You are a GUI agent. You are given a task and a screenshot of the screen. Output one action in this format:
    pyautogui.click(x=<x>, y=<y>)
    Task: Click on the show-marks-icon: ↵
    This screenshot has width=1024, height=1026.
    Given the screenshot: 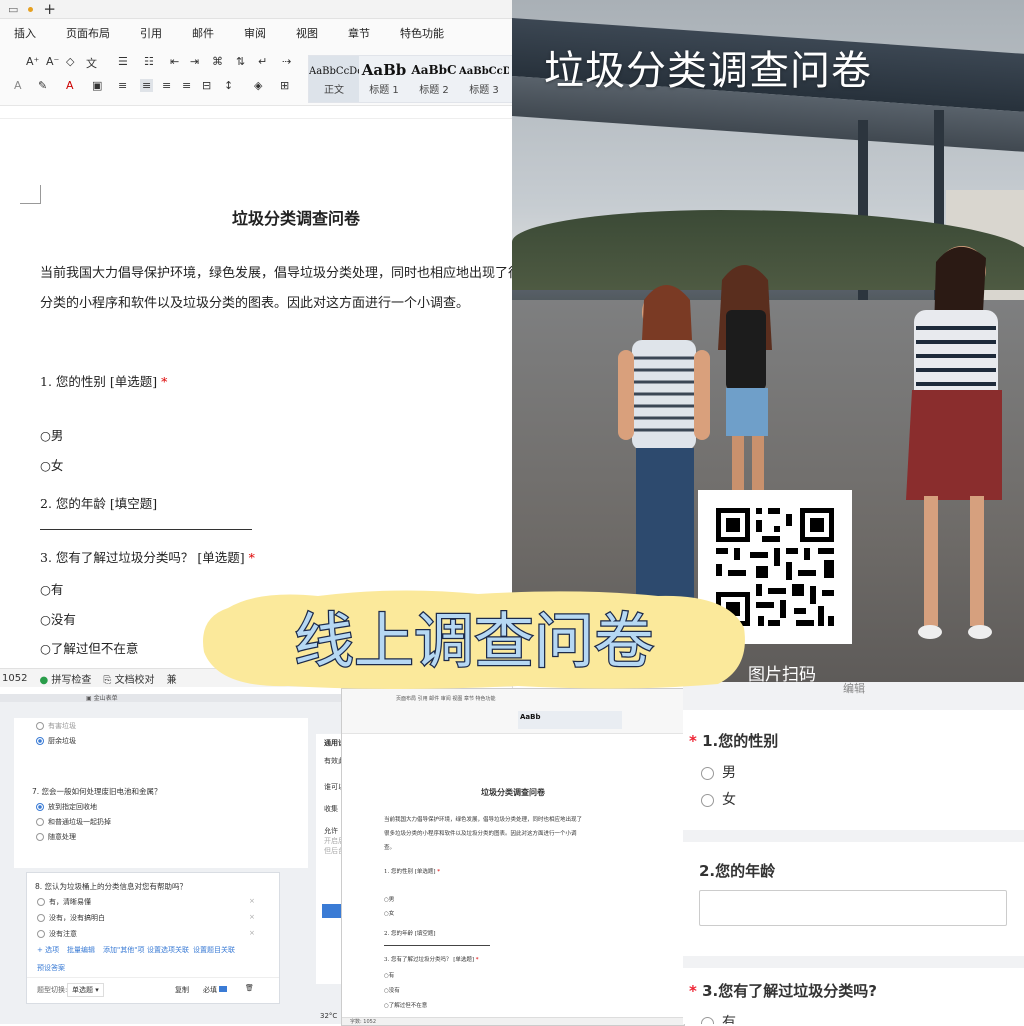 What is the action you would take?
    pyautogui.click(x=262, y=61)
    